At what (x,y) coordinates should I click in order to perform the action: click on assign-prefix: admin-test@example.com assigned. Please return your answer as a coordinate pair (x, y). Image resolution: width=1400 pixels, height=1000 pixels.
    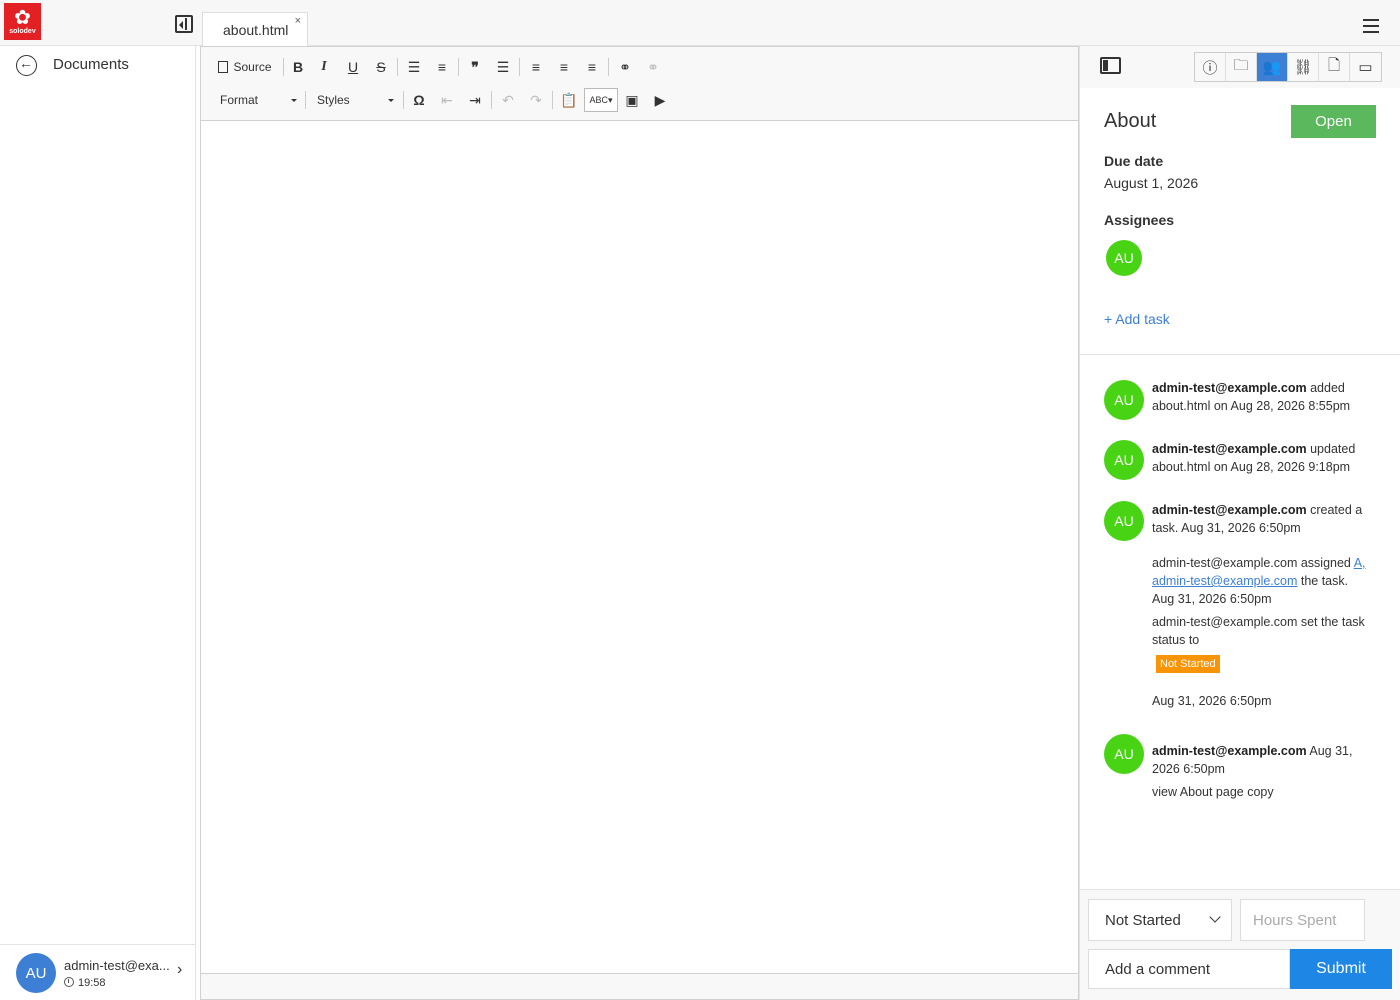
    Looking at the image, I should click on (1253, 563).